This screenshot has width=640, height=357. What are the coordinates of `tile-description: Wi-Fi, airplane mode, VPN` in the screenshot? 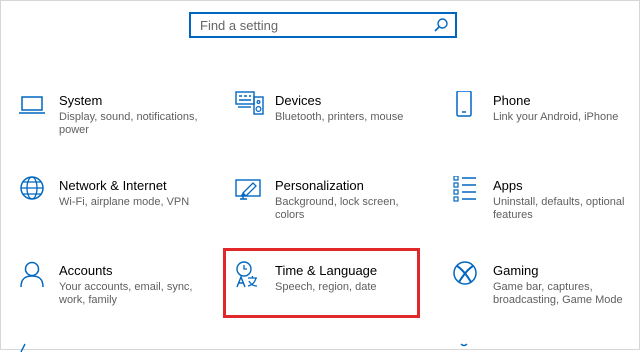 It's located at (124, 202).